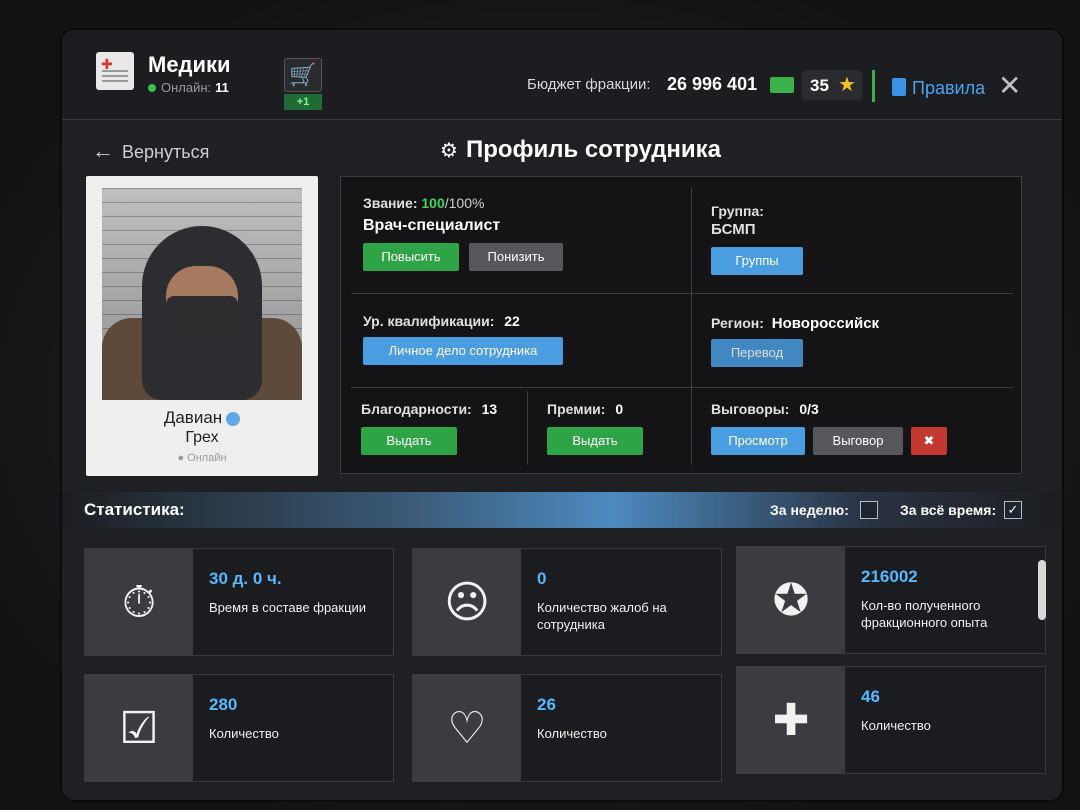  I want to click on page-title: ⚙ Профиль сотрудника, so click(580, 150).